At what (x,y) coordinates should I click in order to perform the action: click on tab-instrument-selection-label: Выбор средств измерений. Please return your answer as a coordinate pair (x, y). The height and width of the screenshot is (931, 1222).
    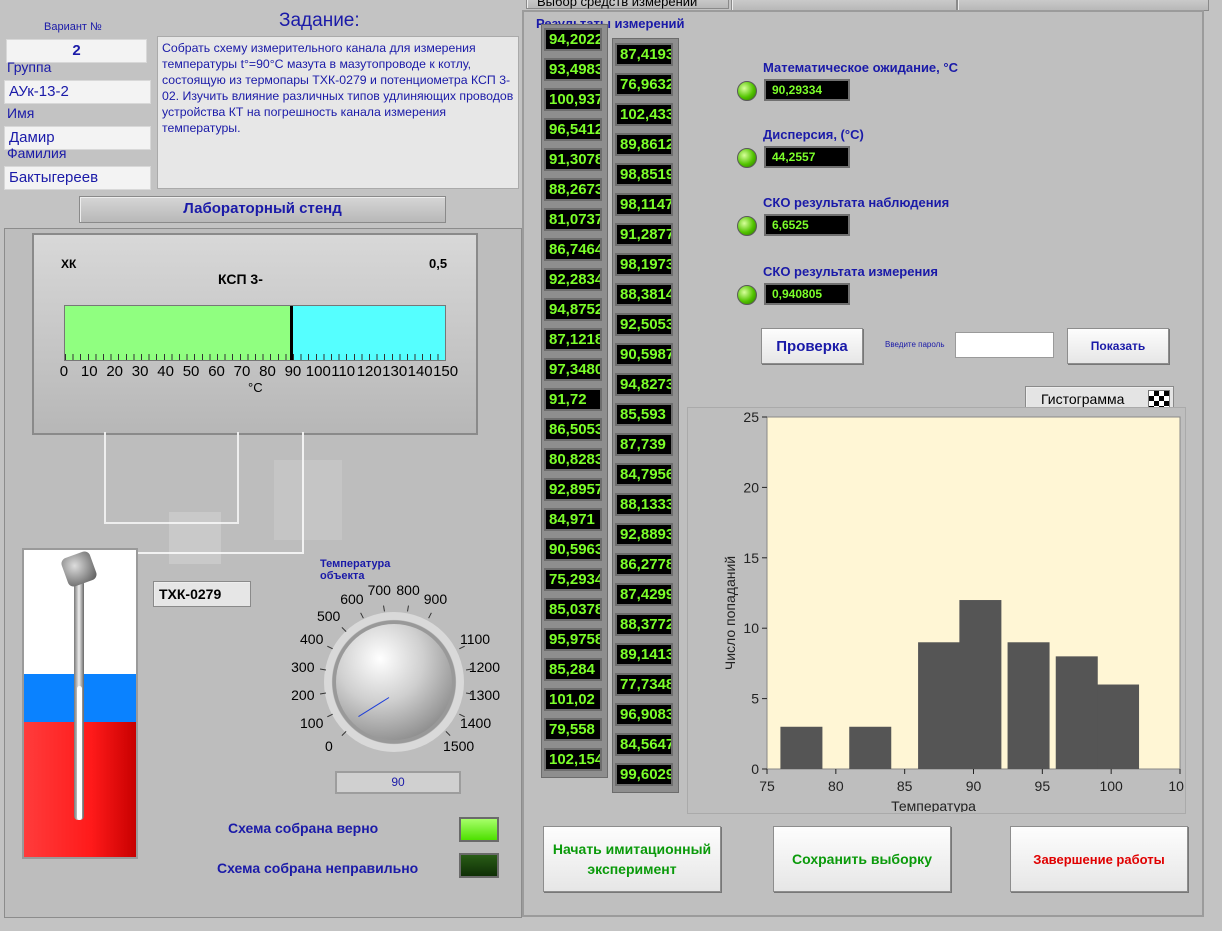
    Looking at the image, I should click on (617, 4).